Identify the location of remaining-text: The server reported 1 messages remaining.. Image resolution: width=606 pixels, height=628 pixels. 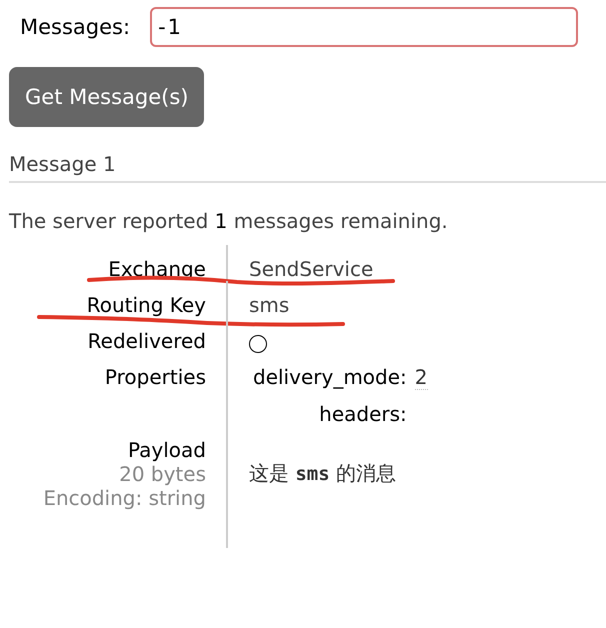
(229, 221).